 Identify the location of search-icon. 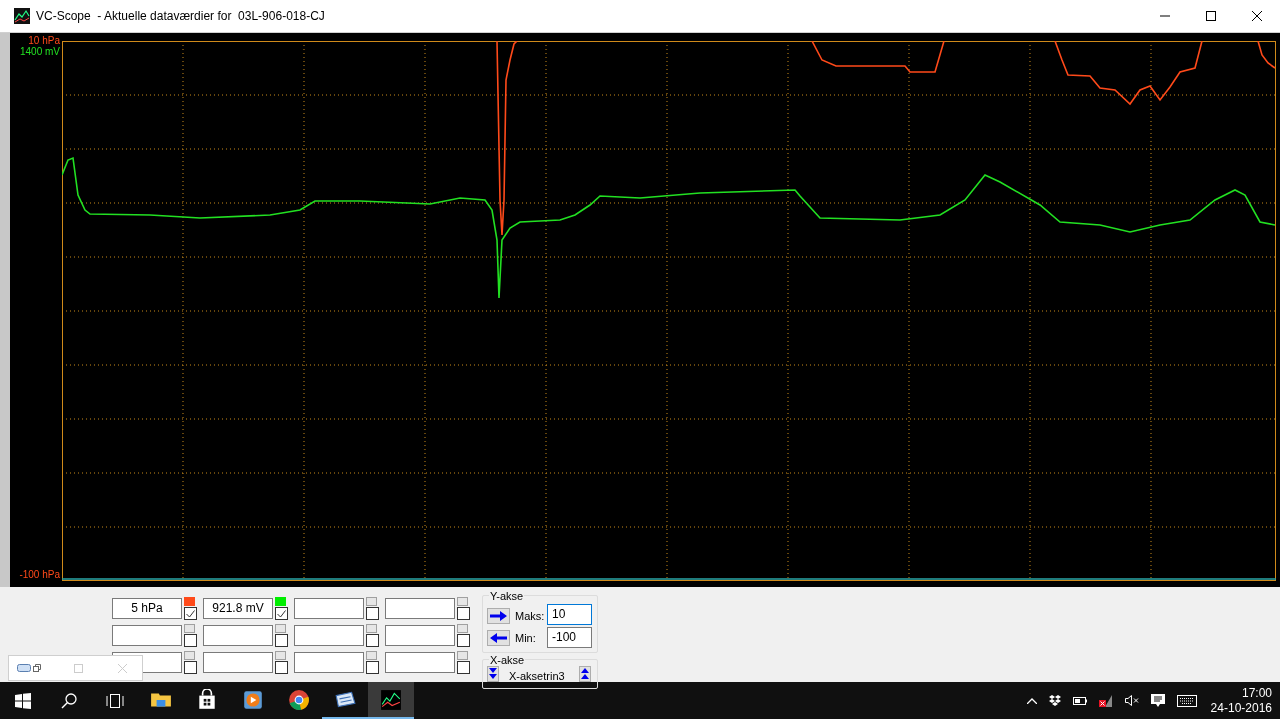
(69, 700).